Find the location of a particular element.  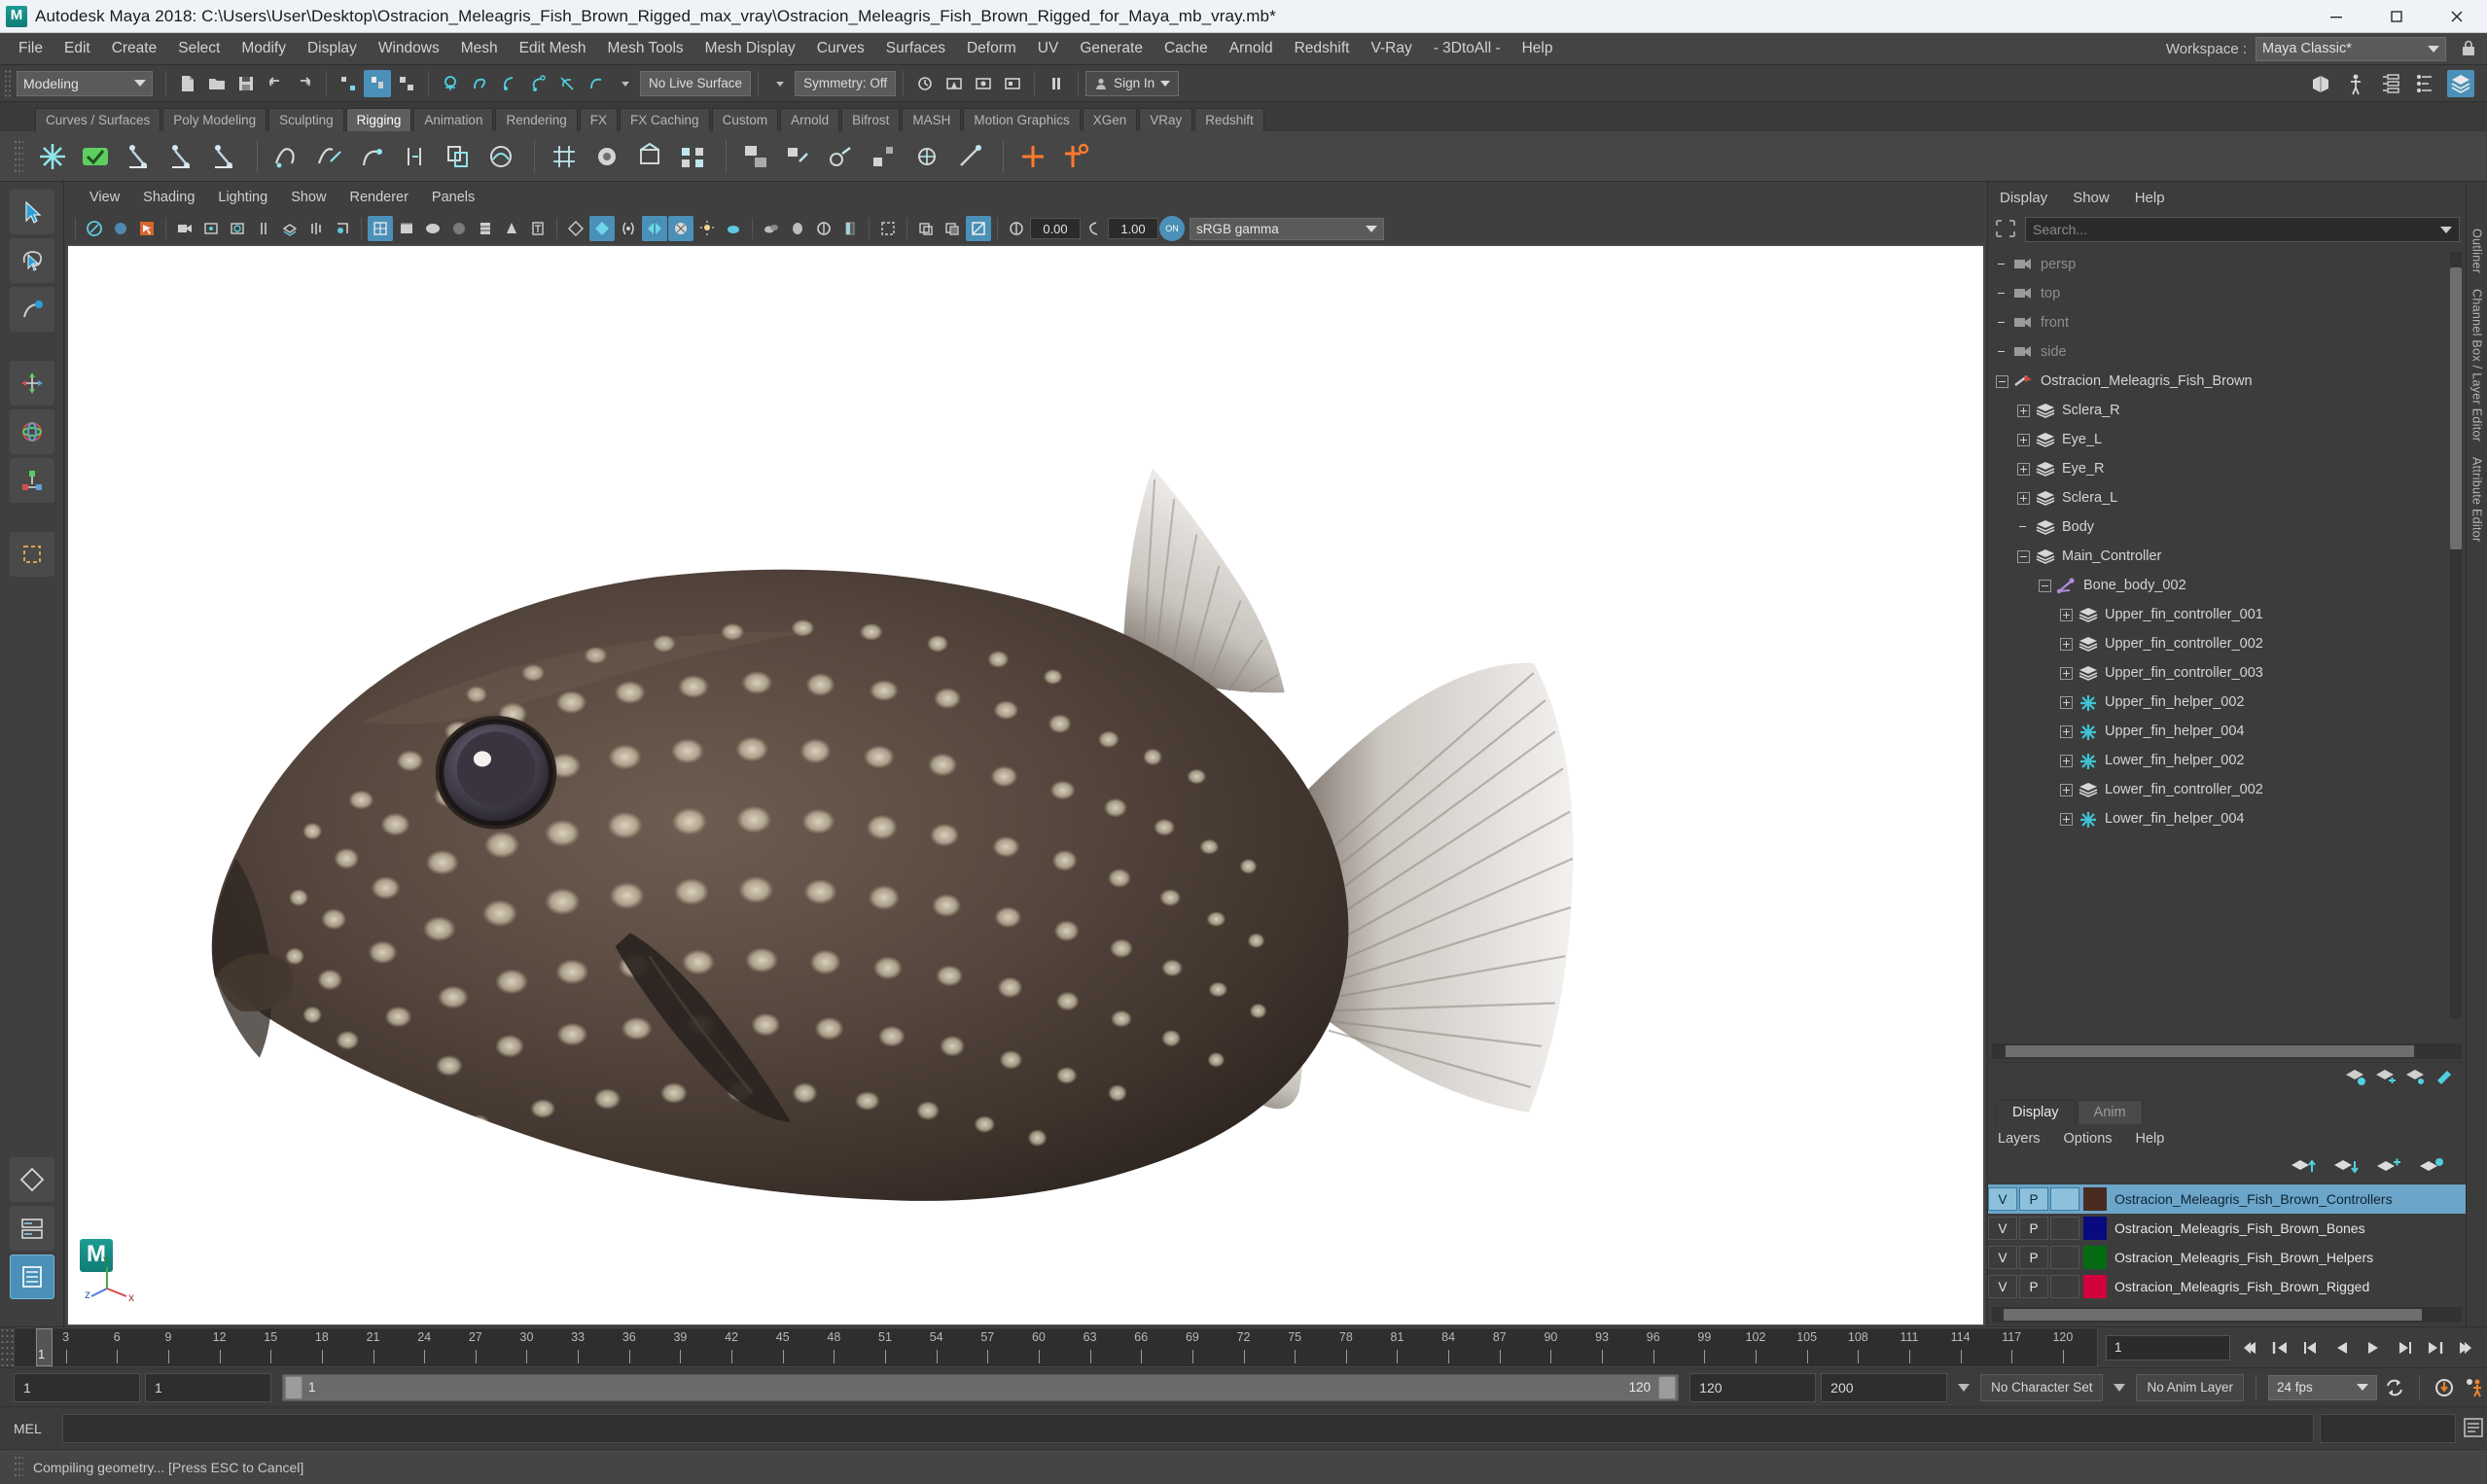

outliner-item: side is located at coordinates (2227, 352).